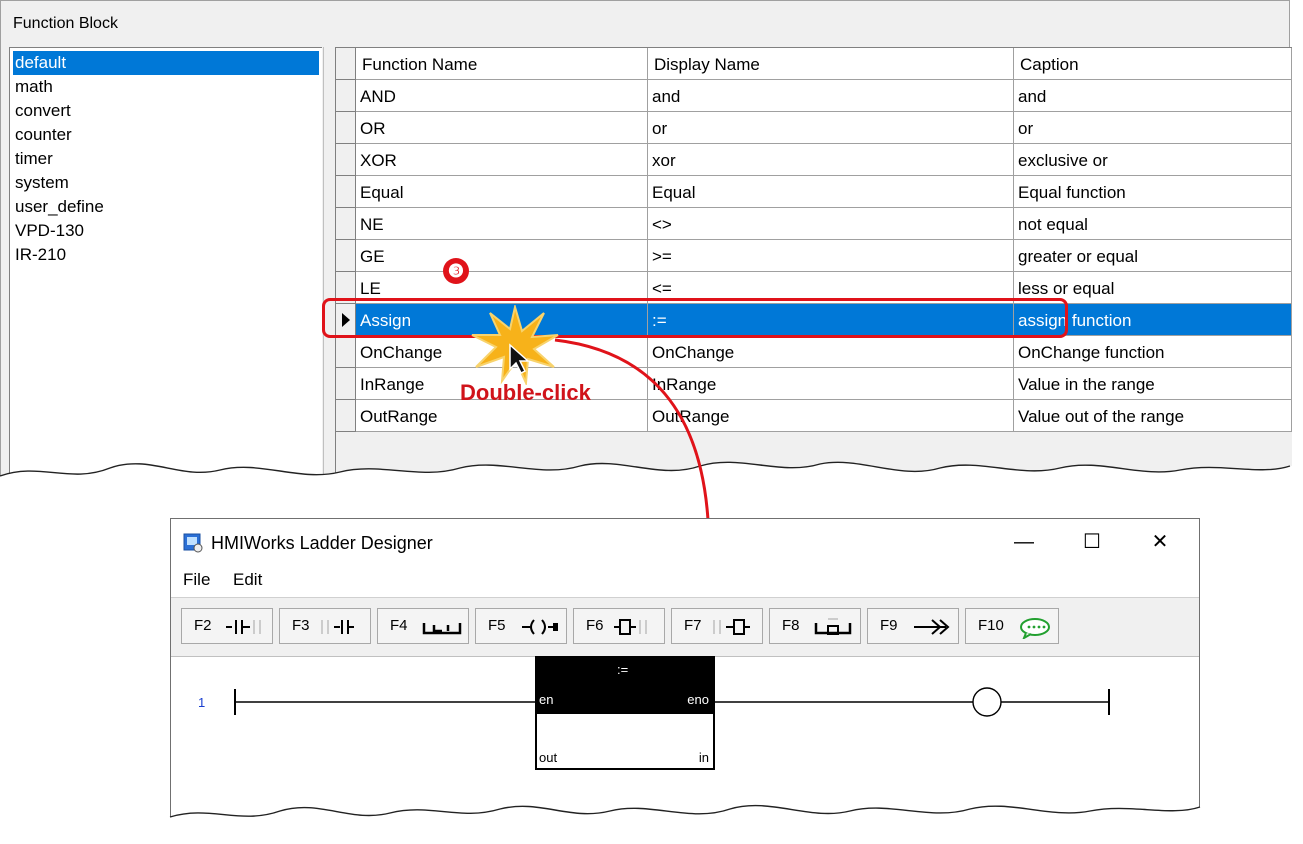  Describe the element at coordinates (1092, 542) in the screenshot. I see `maximize-button: ☐` at that location.